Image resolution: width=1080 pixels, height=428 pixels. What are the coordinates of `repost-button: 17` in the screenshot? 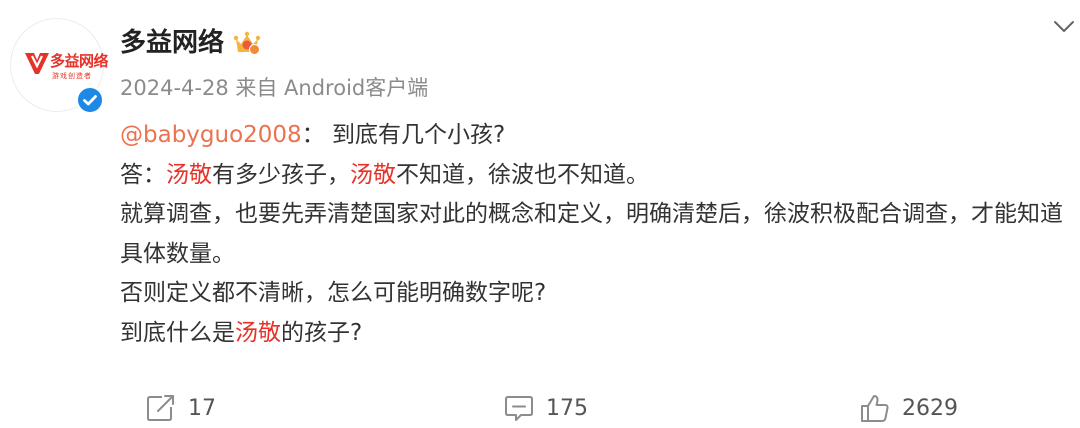 It's located at (181, 408).